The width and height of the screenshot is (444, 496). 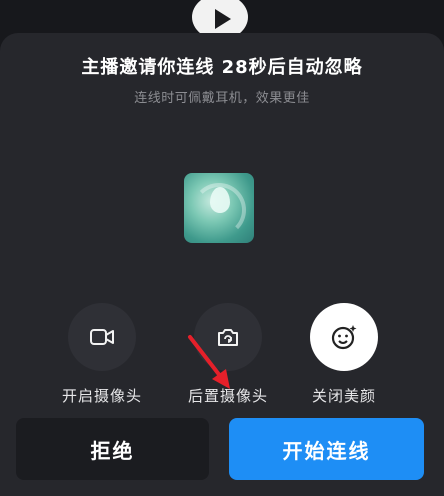 I want to click on red-arrow-annotation, so click(x=209, y=362).